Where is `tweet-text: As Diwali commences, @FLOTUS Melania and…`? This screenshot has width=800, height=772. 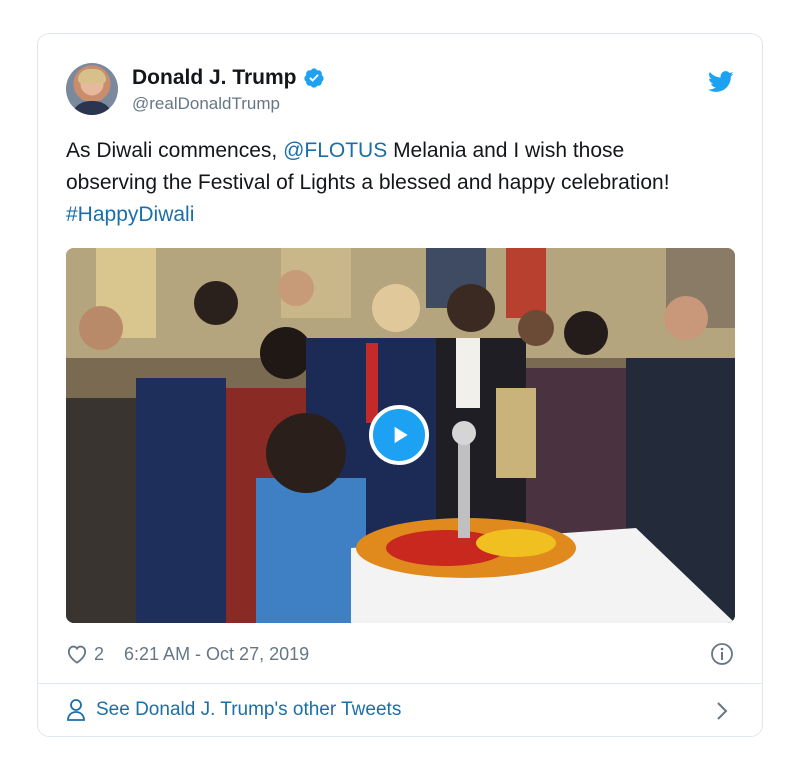 tweet-text: As Diwali commences, @FLOTUS Melania and… is located at coordinates (391, 183).